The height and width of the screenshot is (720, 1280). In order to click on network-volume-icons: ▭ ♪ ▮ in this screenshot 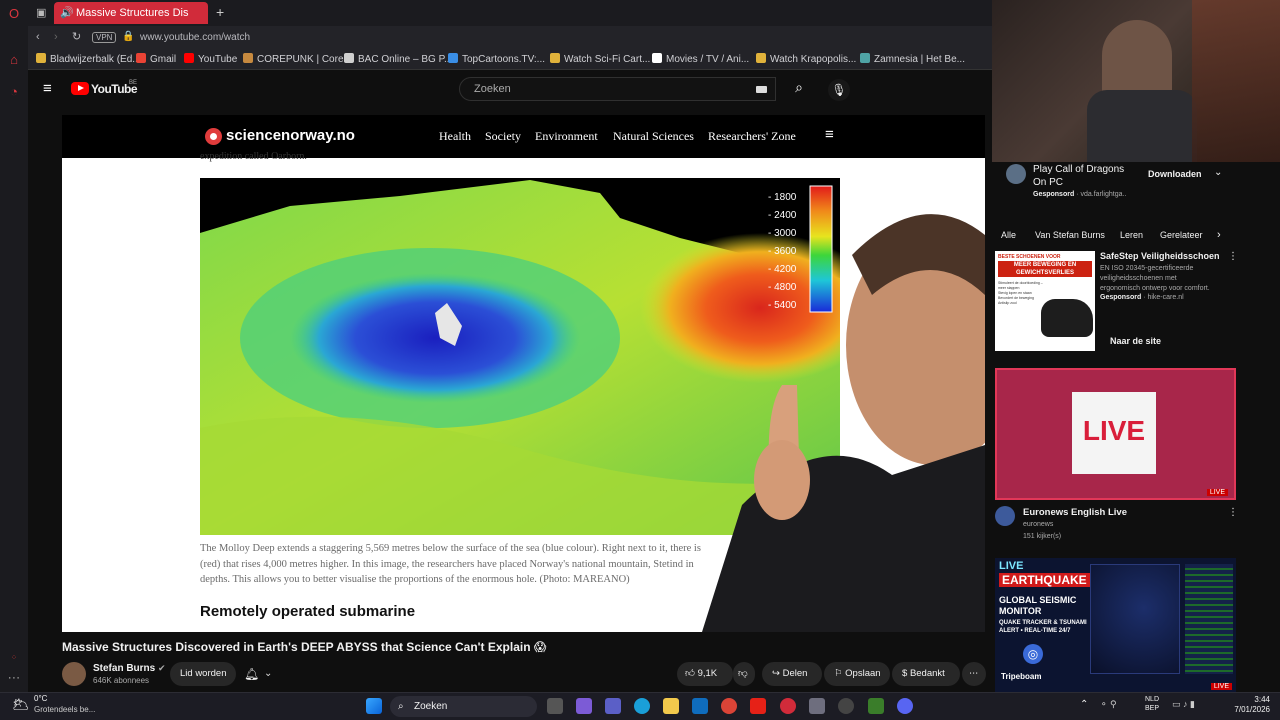, I will do `click(1183, 704)`.